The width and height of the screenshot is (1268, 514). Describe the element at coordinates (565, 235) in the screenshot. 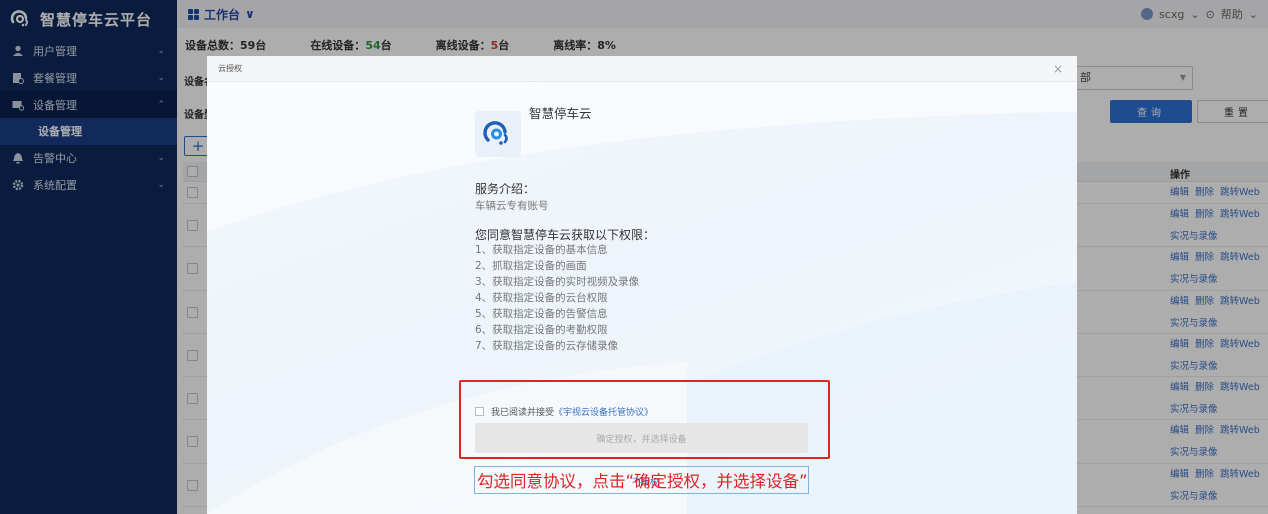

I see `permission-title: 您同意智慧停车云获取以下权限：` at that location.